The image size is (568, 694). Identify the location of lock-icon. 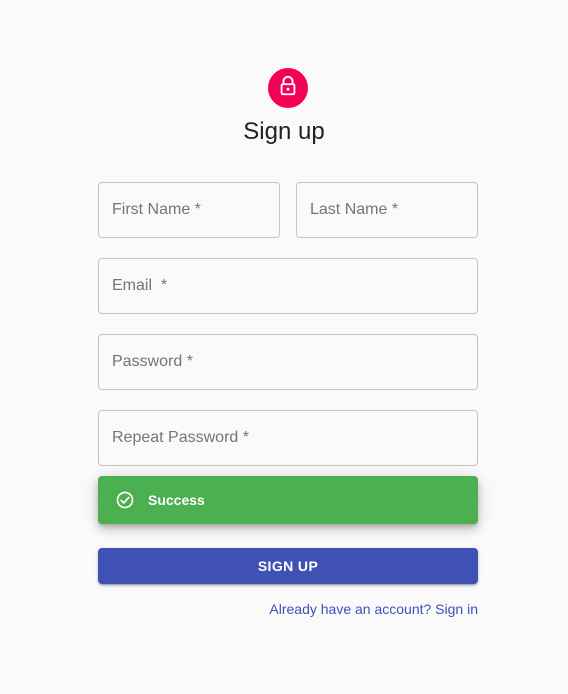
(288, 88).